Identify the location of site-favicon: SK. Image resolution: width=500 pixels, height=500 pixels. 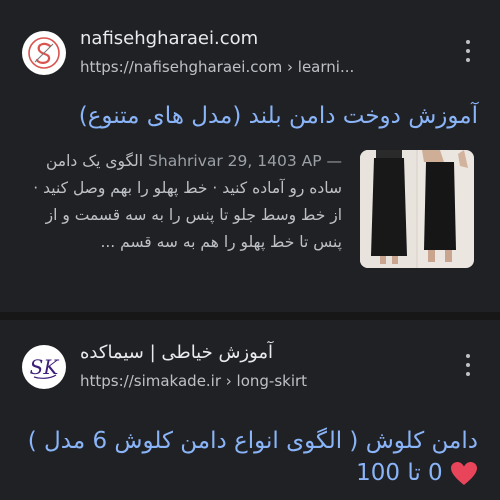
(44, 367).